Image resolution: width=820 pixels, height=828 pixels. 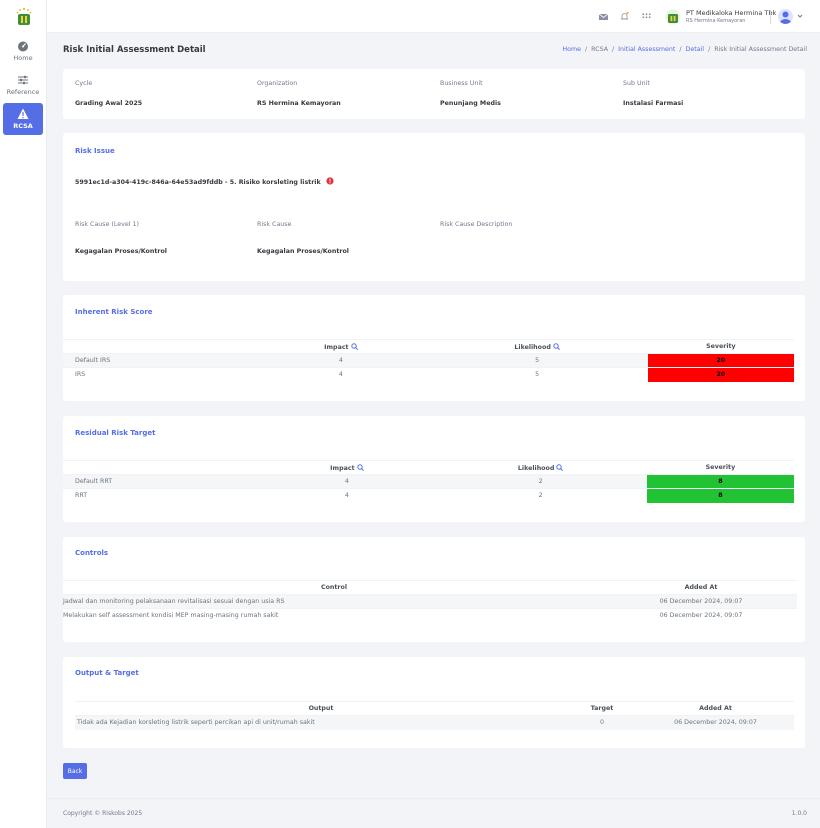 I want to click on organization-unit: RS Hermina Kemayoran, so click(x=716, y=21).